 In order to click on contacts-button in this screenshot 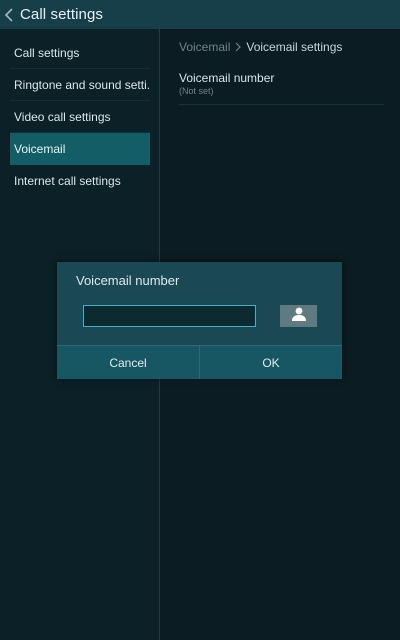, I will do `click(298, 316)`.